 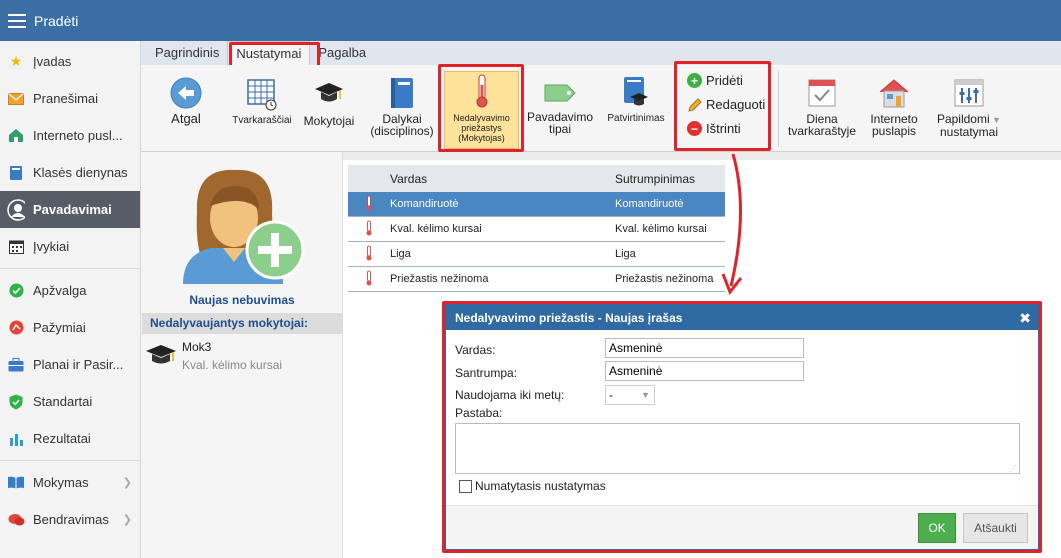 What do you see at coordinates (59, 327) in the screenshot?
I see `sidebar-item-label: Pažymiai` at bounding box center [59, 327].